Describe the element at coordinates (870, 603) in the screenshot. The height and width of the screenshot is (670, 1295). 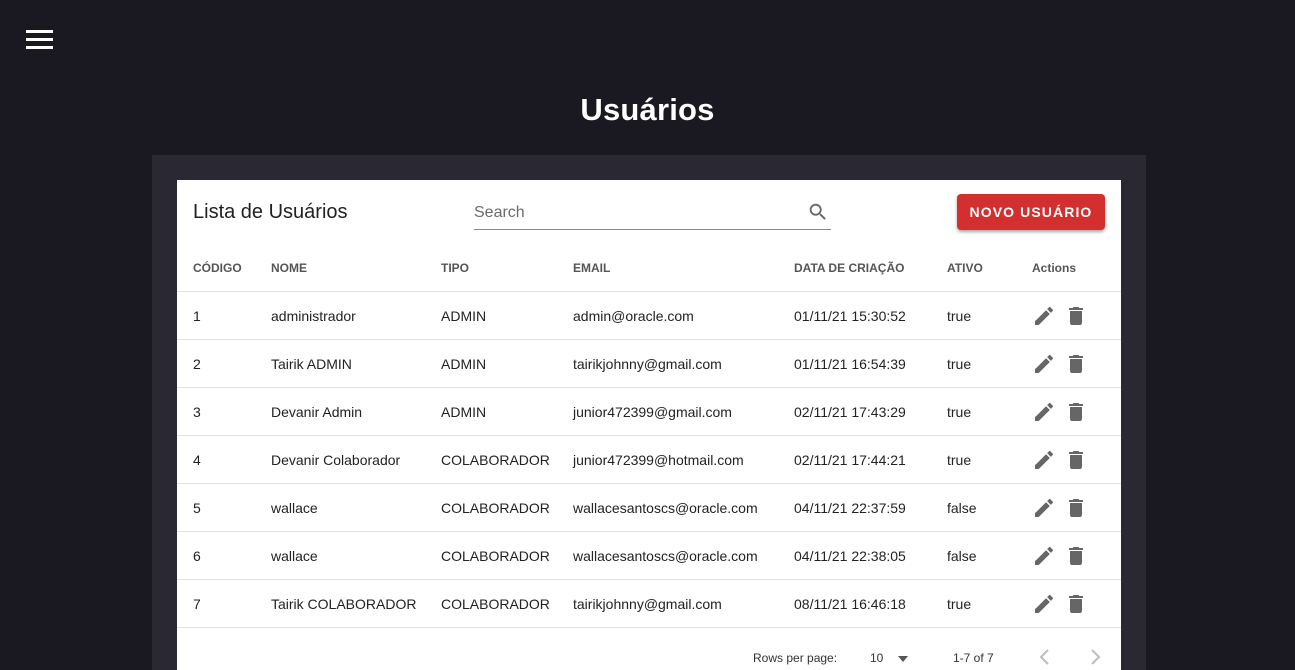
I see `cell-data-criacao: 08/11/21 16:46:18` at that location.